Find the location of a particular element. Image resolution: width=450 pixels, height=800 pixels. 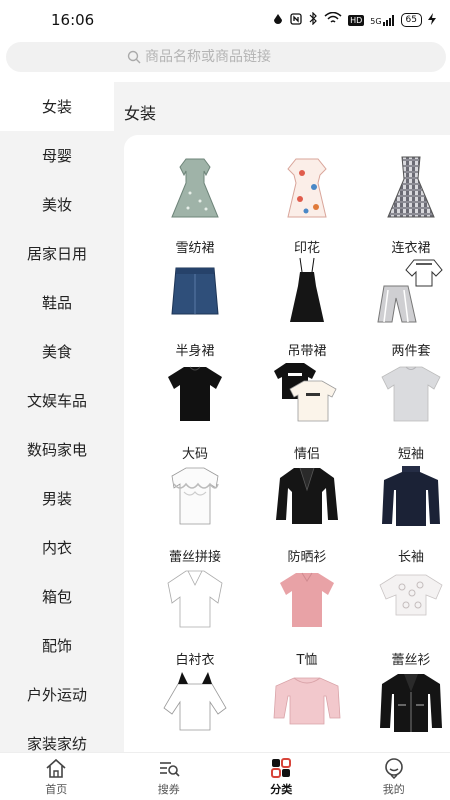

subcategory-item: 两件套 is located at coordinates (408, 307).